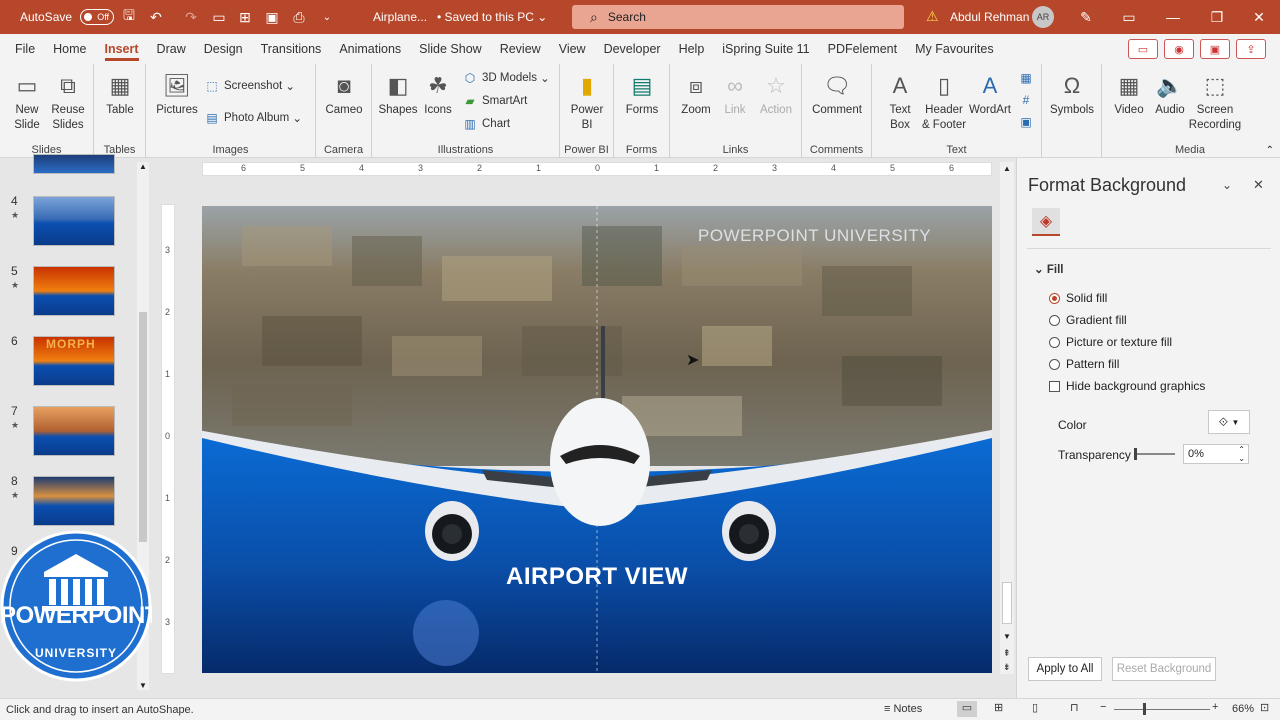 Image resolution: width=1280 pixels, height=720 pixels. I want to click on maximize-icon: ❐, so click(1217, 17).